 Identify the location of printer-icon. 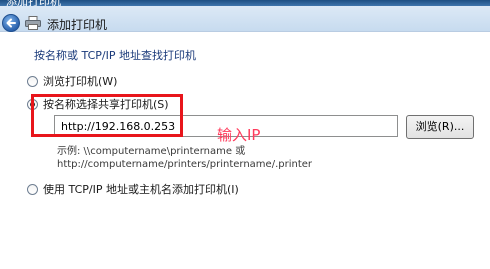
(33, 23).